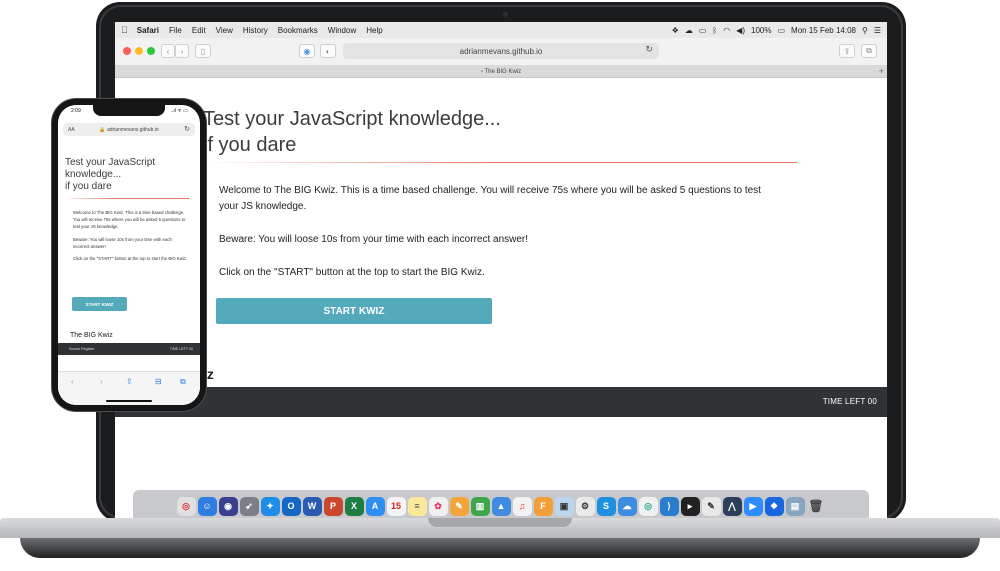 This screenshot has width=1000, height=571. I want to click on excel-icon: X, so click(354, 506).